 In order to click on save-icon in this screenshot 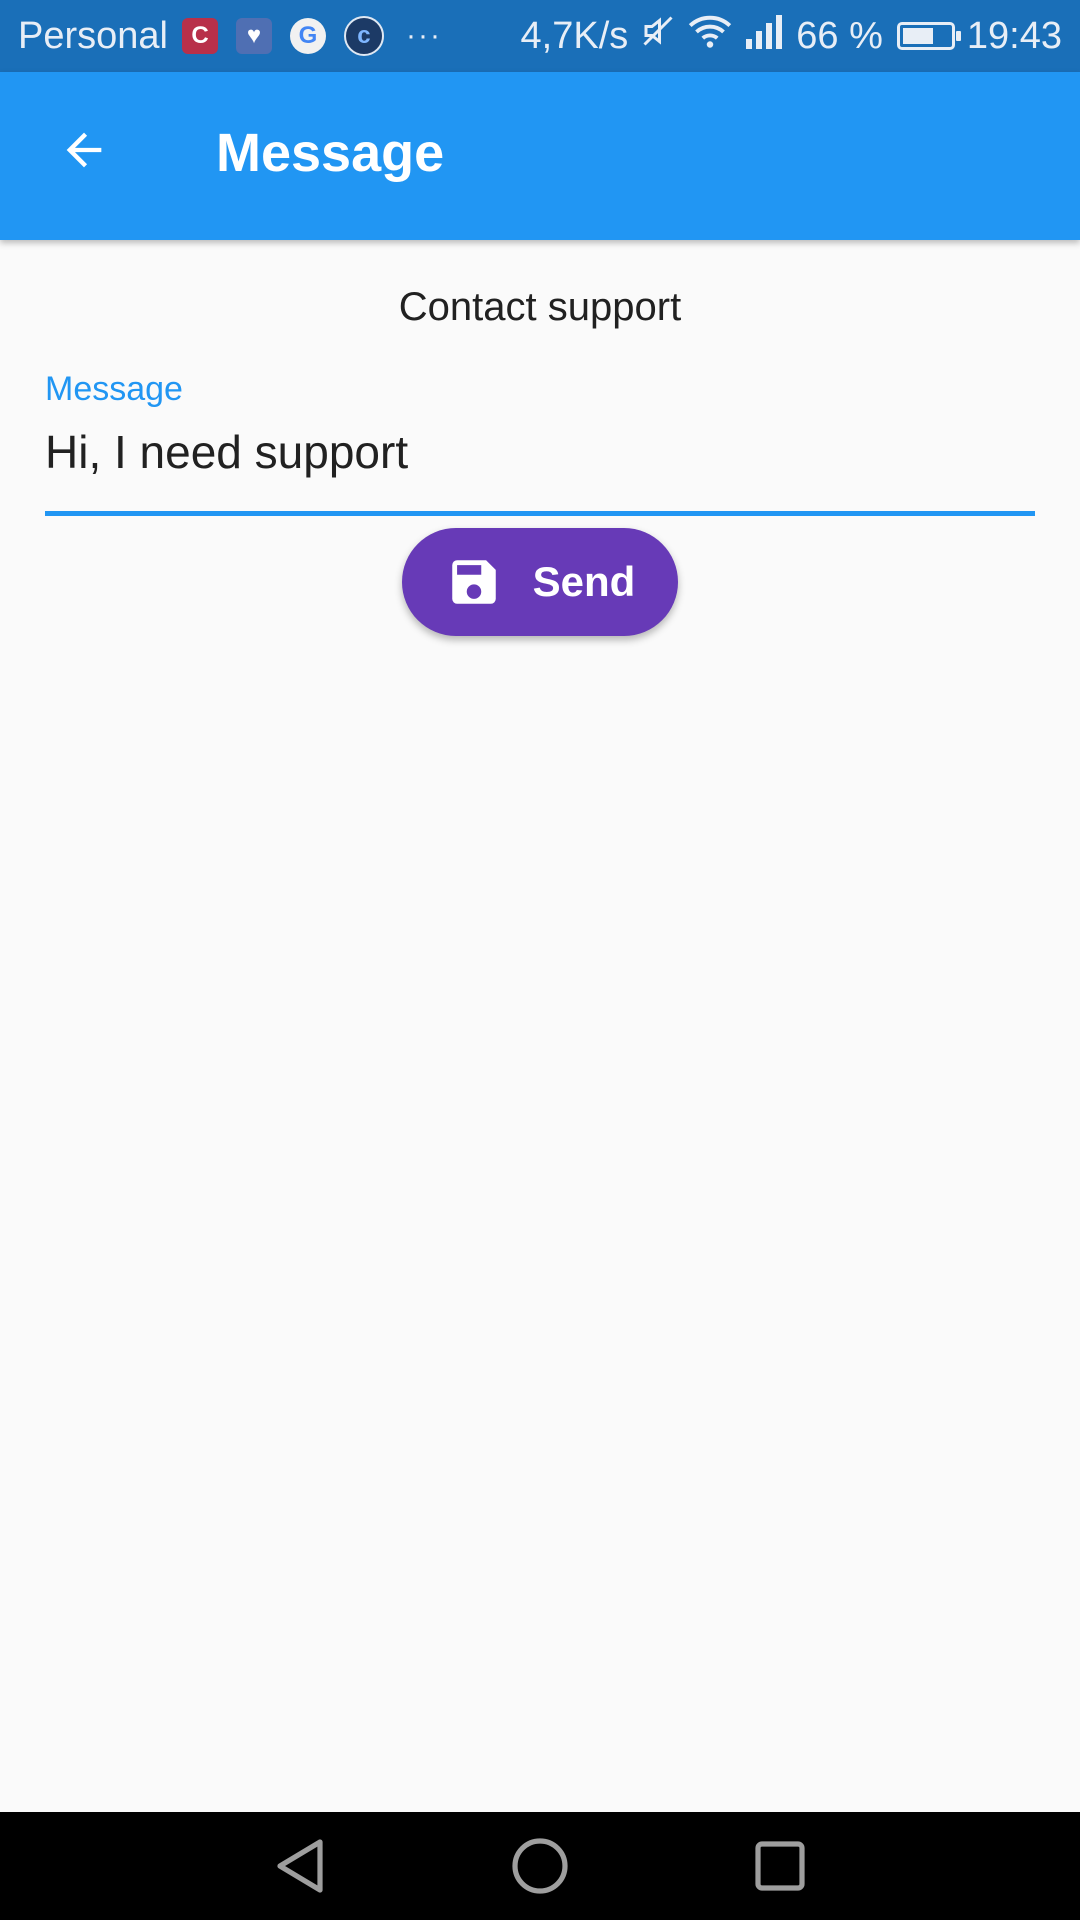, I will do `click(474, 582)`.